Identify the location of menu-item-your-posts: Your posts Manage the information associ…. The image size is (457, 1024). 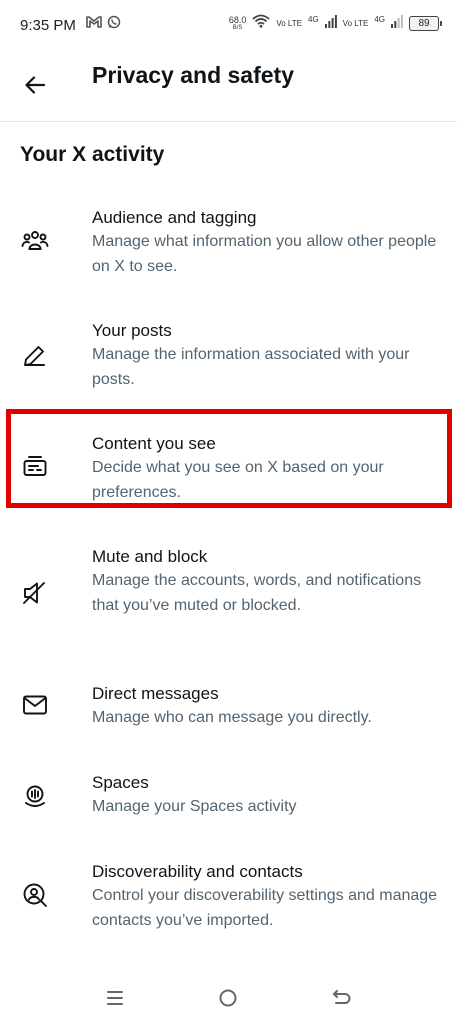
(228, 358).